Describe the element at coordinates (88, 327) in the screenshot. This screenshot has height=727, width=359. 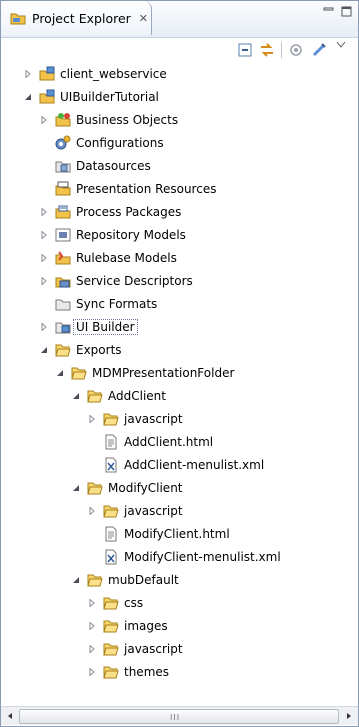
I see `tree-item: UI Builder` at that location.